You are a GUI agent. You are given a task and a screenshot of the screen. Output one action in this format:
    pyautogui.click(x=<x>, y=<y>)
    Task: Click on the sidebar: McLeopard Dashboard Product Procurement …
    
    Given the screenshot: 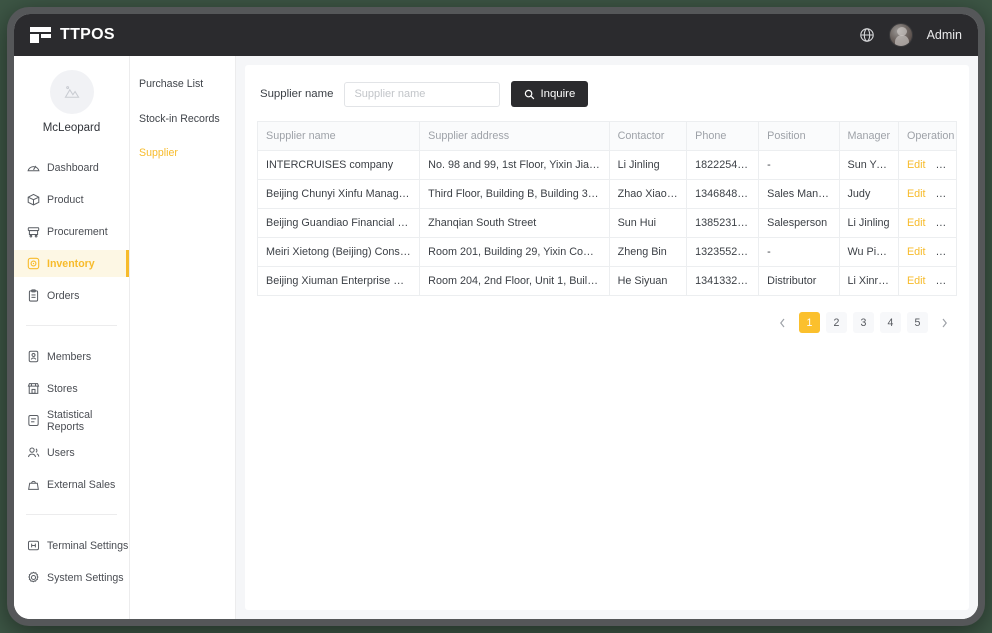 What is the action you would take?
    pyautogui.click(x=72, y=337)
    